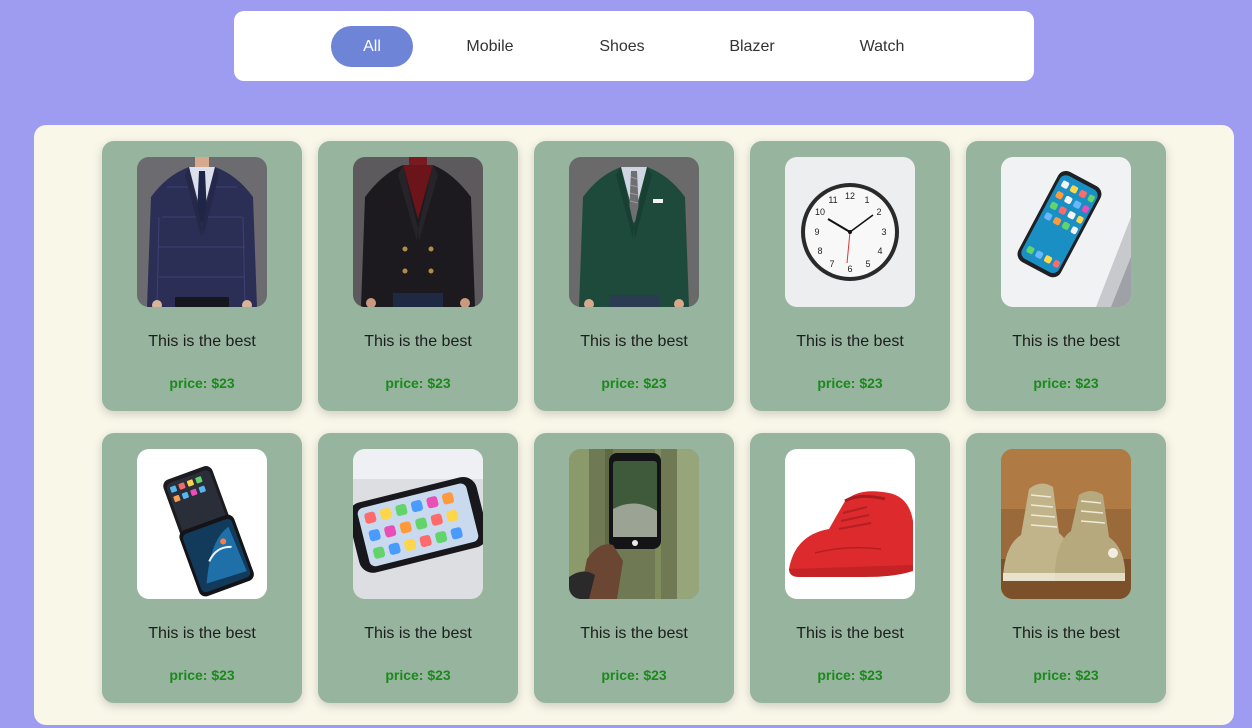  Describe the element at coordinates (883, 232) in the screenshot. I see `svg-text: 3` at that location.